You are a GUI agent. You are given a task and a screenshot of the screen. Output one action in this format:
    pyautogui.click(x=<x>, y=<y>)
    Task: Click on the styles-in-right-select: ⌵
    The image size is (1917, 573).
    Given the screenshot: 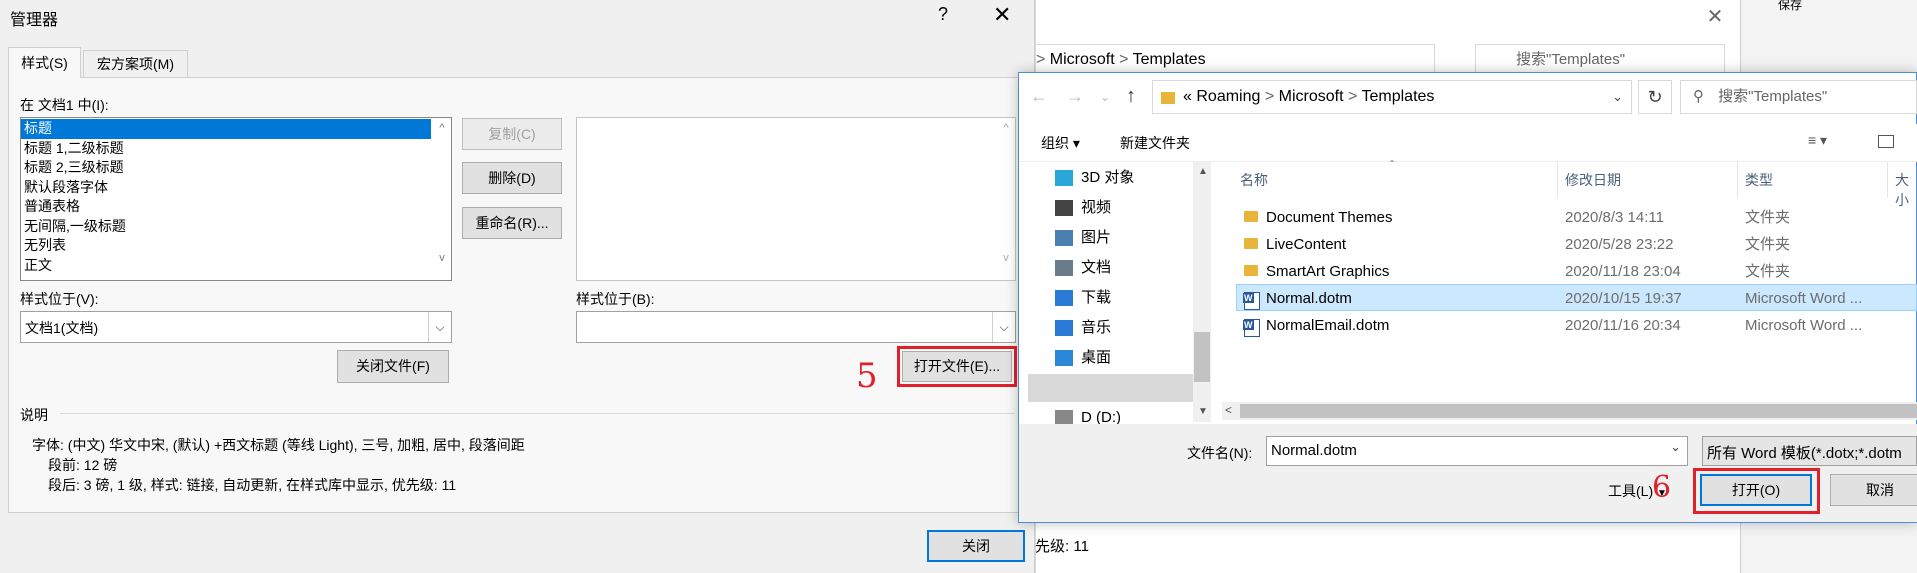 What is the action you would take?
    pyautogui.click(x=796, y=327)
    